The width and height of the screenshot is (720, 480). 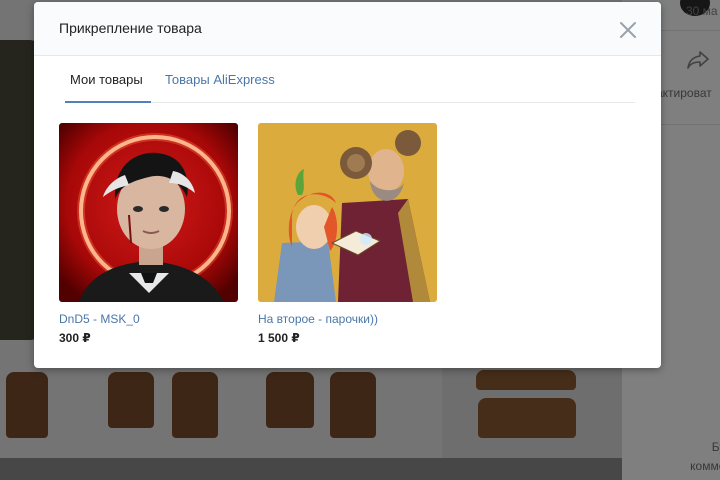 What do you see at coordinates (75, 338) in the screenshot?
I see `product-price: 300 ₽` at bounding box center [75, 338].